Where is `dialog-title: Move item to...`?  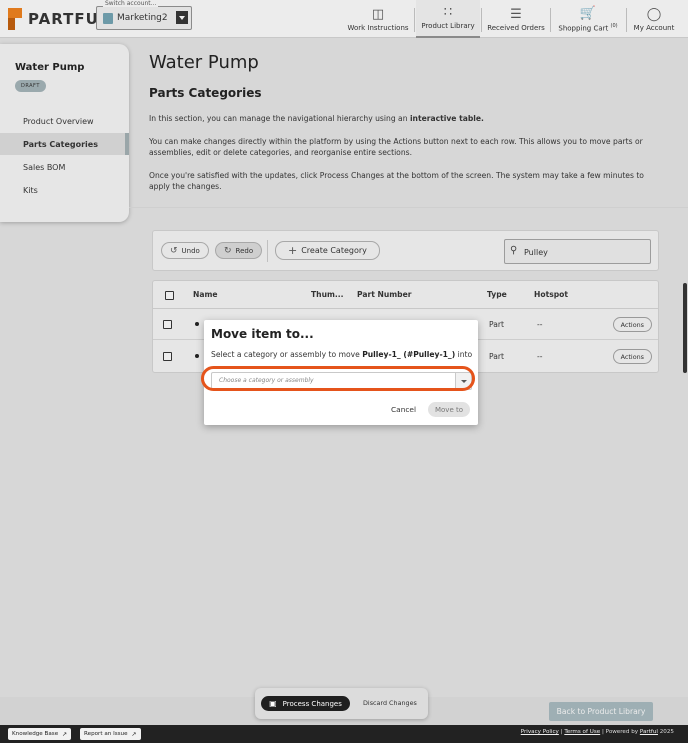
dialog-title: Move item to... is located at coordinates (262, 334).